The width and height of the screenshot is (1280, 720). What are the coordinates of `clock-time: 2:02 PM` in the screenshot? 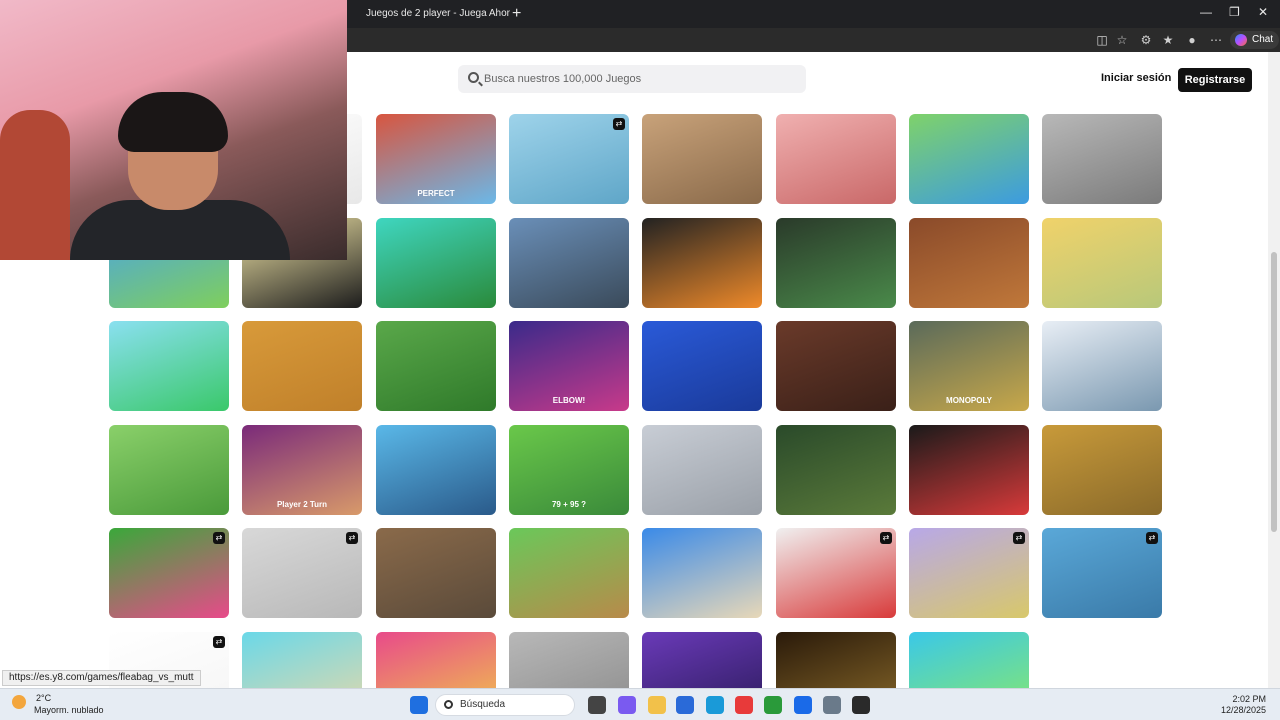 It's located at (1249, 699).